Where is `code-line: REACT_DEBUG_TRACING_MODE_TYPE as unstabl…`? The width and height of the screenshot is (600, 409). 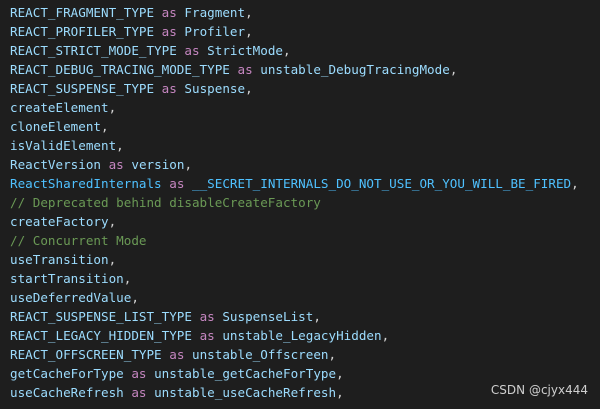 code-line: REACT_DEBUG_TRACING_MODE_TYPE as unstabl… is located at coordinates (294, 69).